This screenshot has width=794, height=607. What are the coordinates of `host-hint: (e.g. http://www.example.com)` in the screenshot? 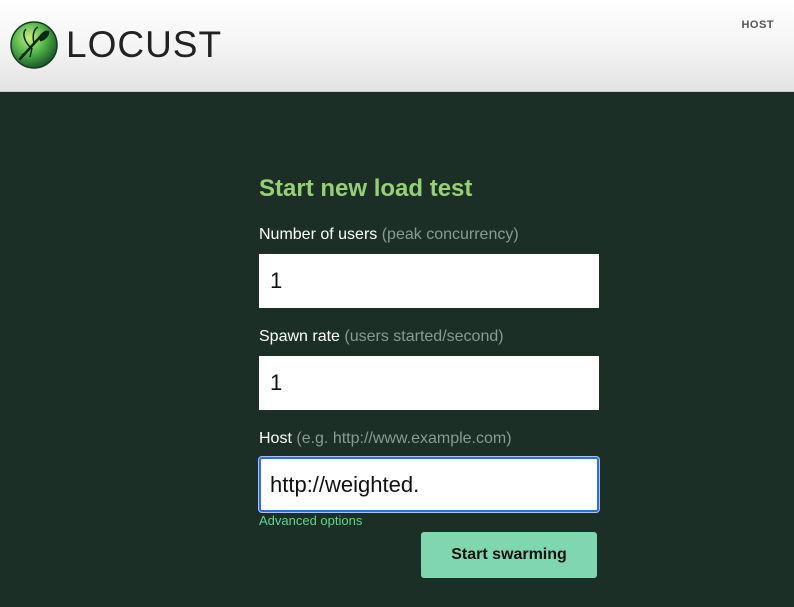 It's located at (404, 438).